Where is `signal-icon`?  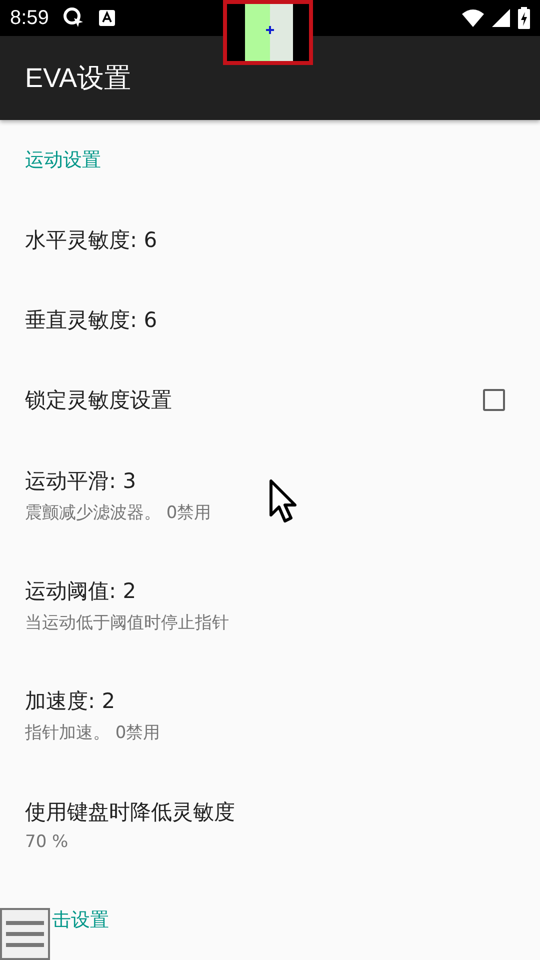 signal-icon is located at coordinates (501, 18).